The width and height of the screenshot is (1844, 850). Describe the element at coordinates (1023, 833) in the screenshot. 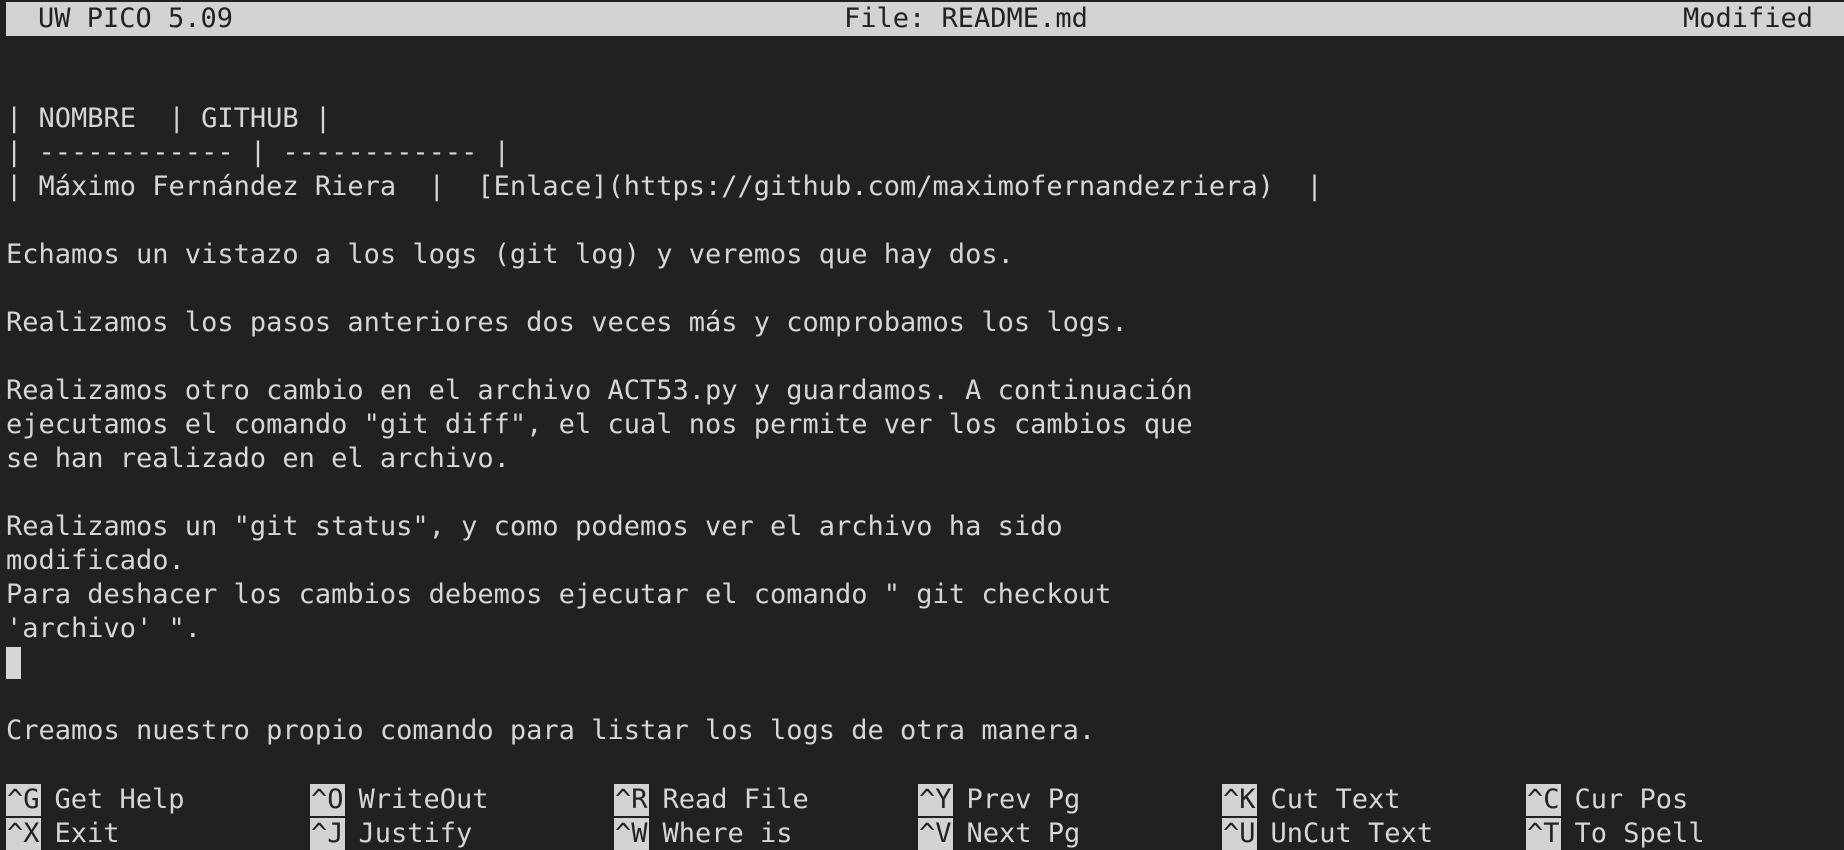

I see `shortcut-label: Next Pg` at that location.